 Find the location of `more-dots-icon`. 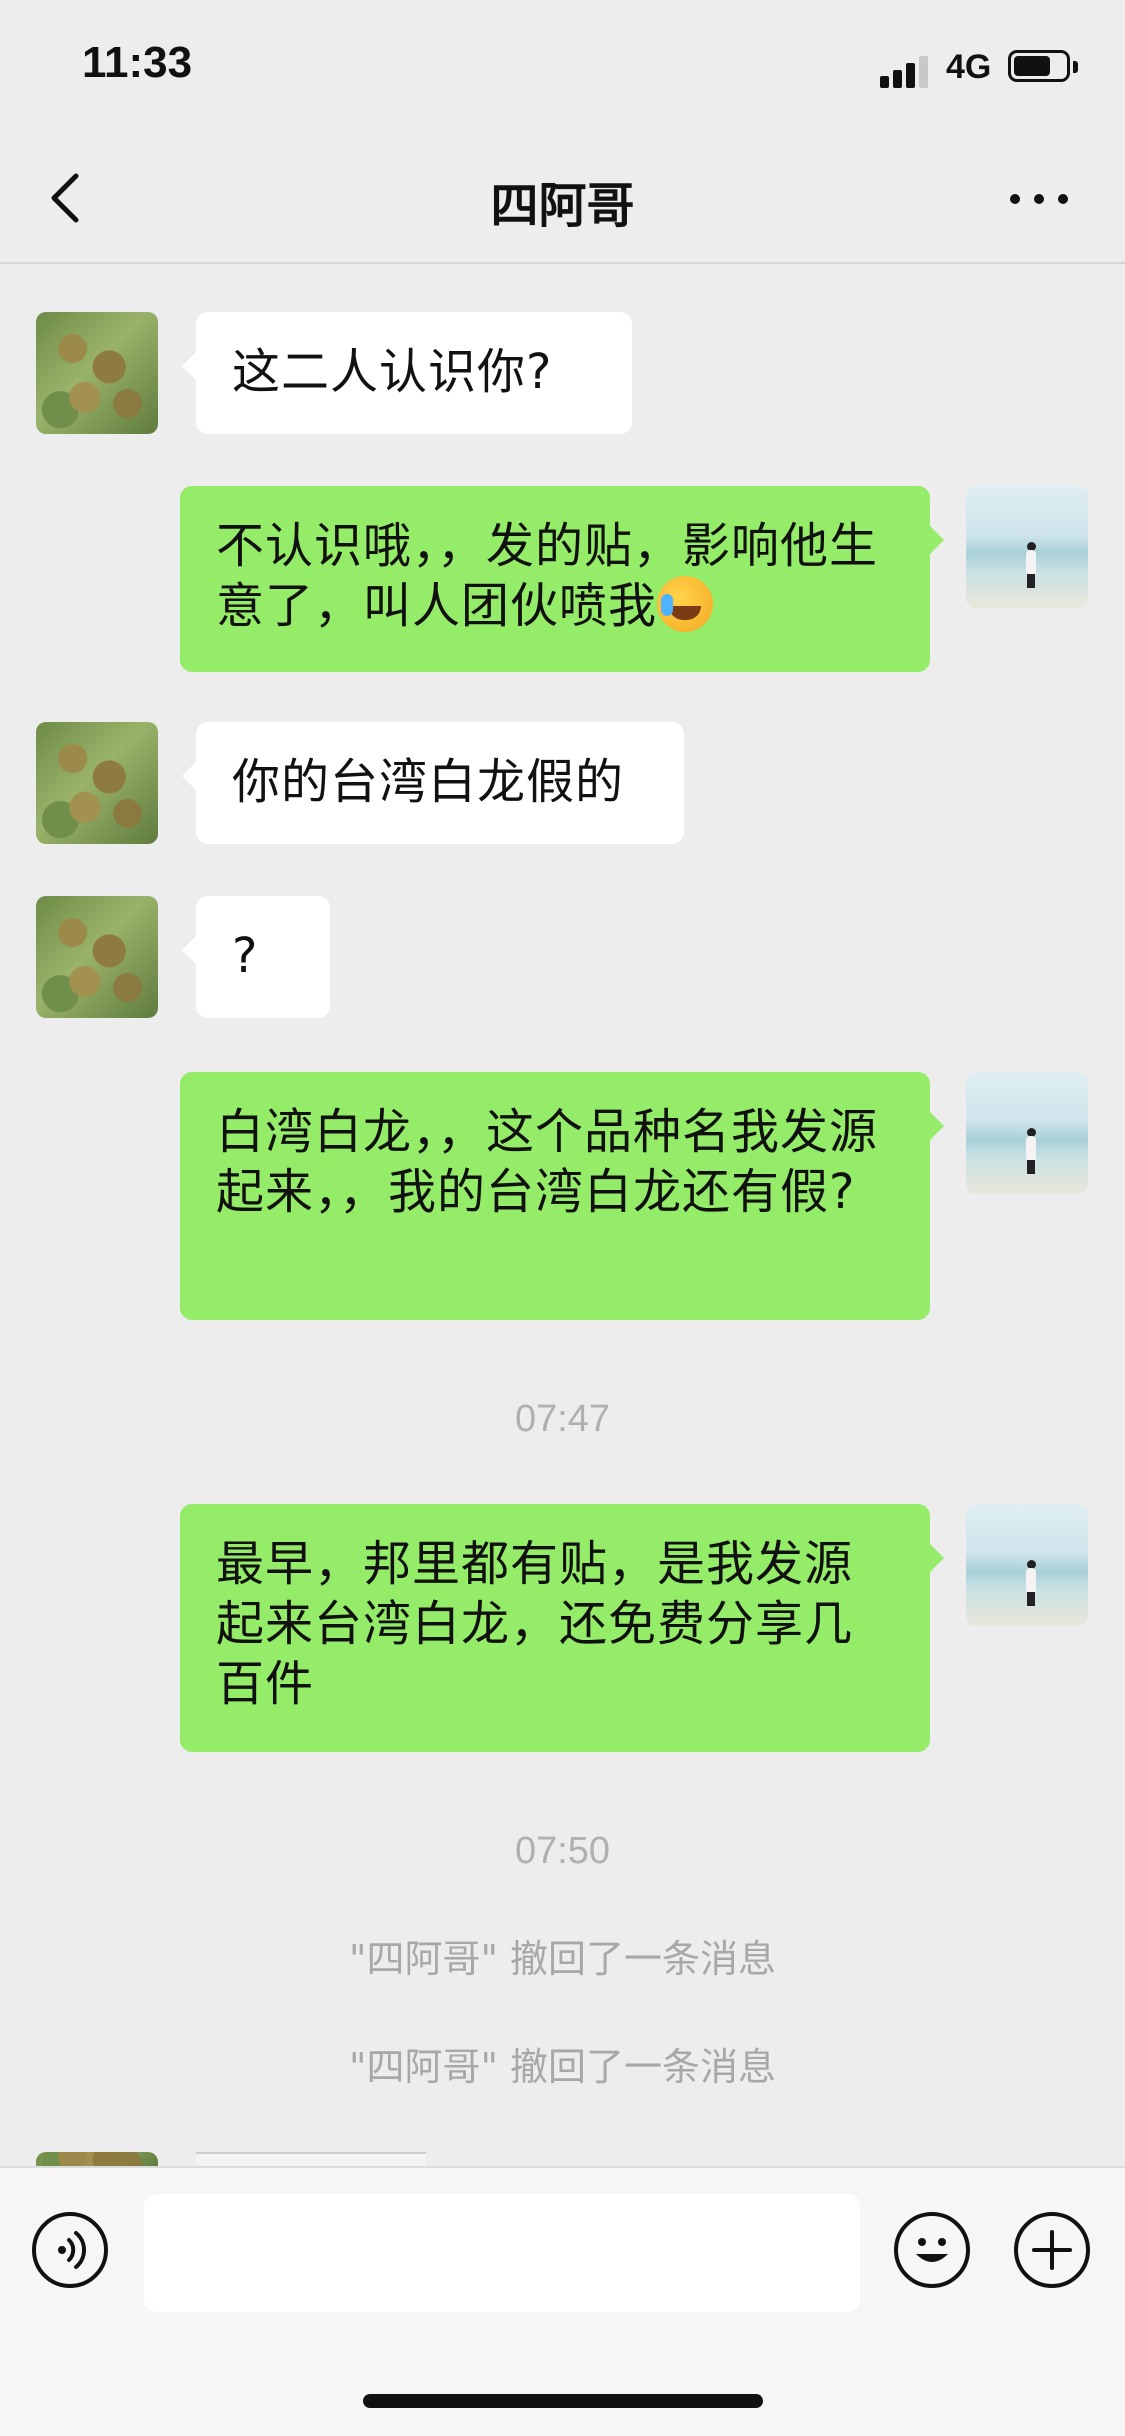

more-dots-icon is located at coordinates (1015, 199).